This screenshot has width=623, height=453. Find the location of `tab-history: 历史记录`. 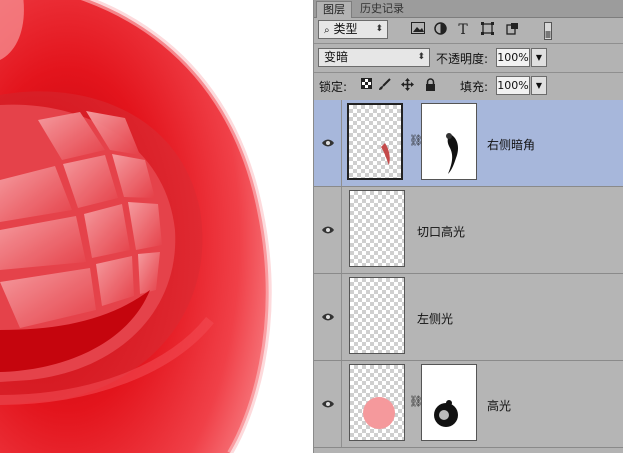

tab-history: 历史记录 is located at coordinates (382, 9).